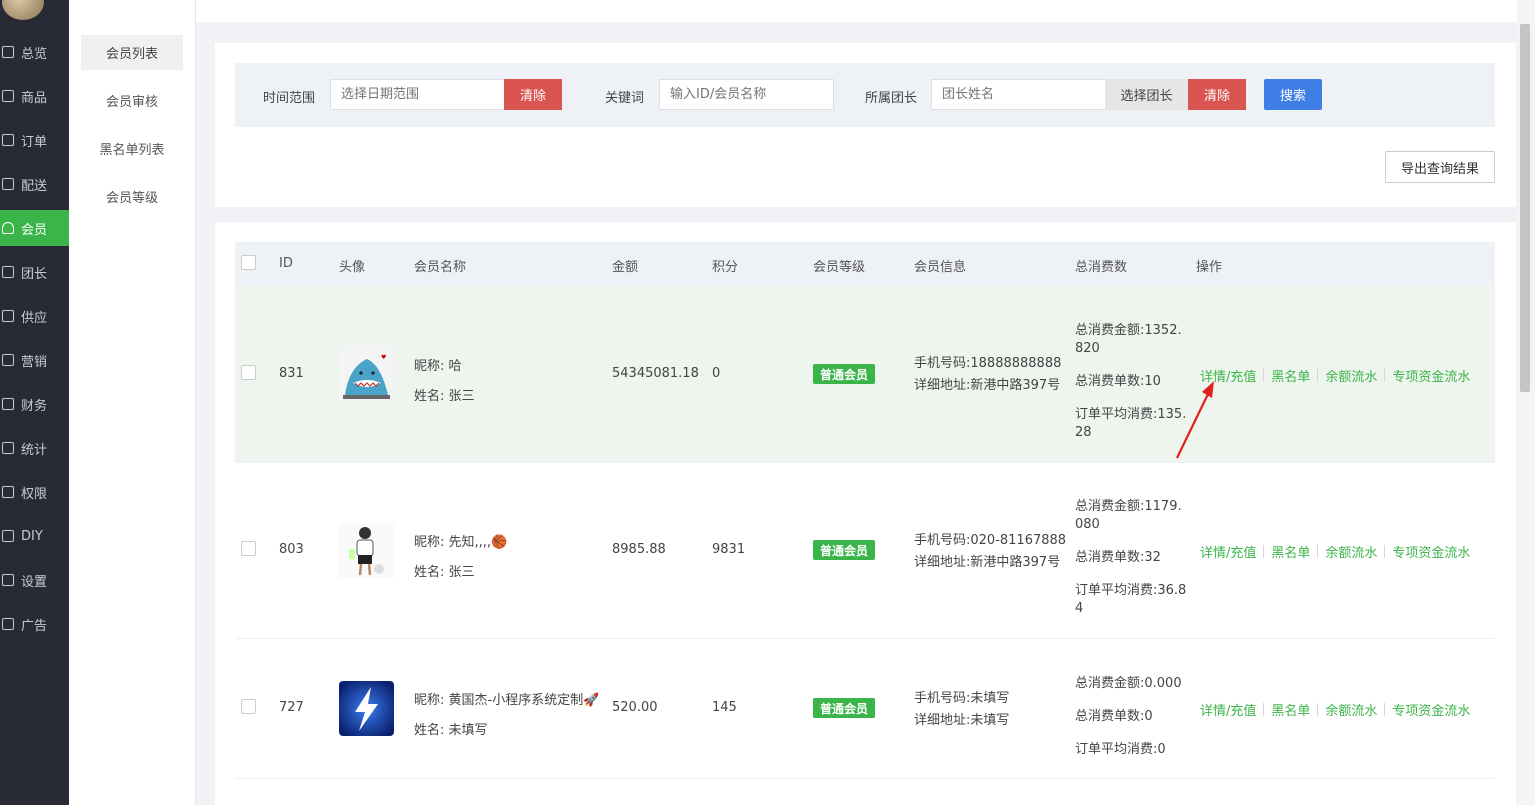  I want to click on select-all-checkbox, so click(248, 262).